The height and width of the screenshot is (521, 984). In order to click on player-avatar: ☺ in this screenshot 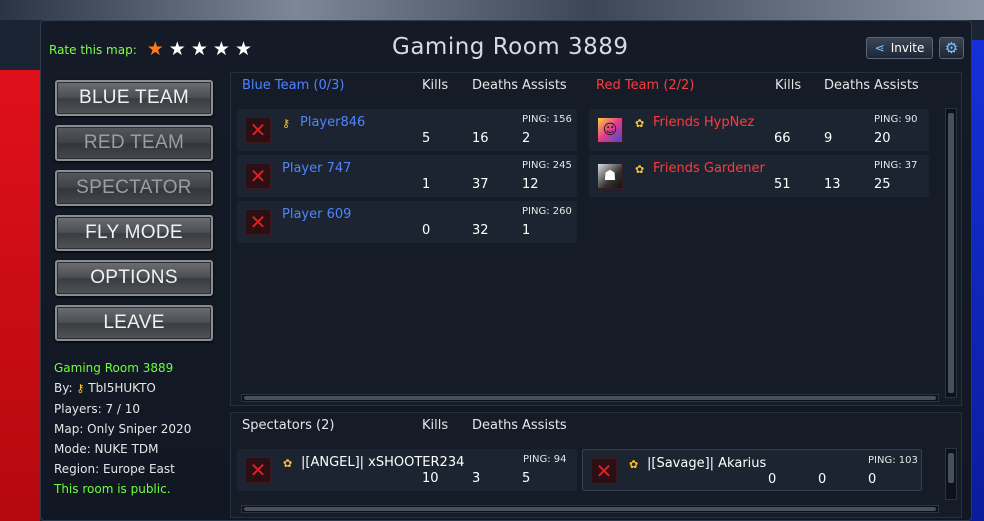, I will do `click(610, 130)`.